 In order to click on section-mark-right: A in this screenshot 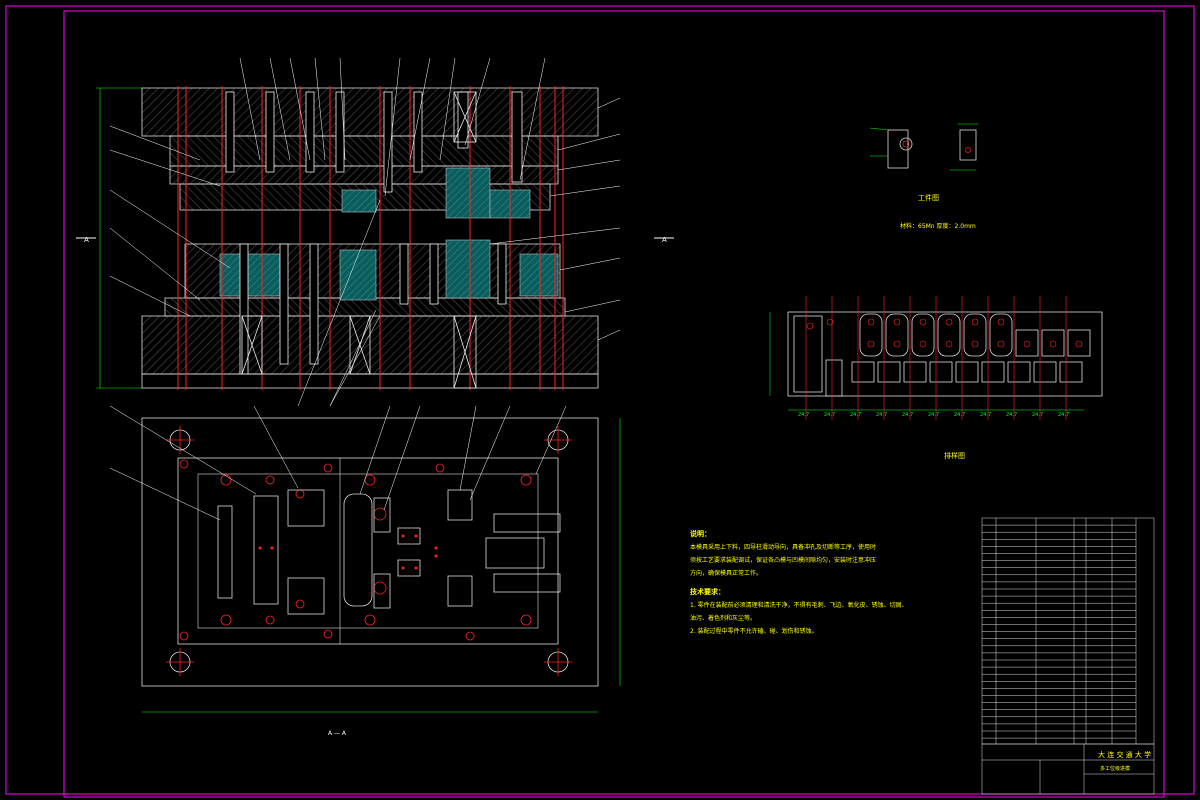, I will do `click(664, 240)`.